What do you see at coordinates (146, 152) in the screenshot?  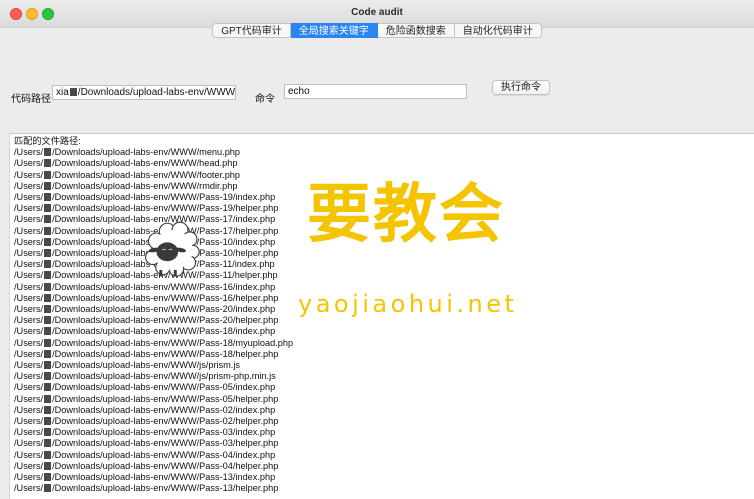 I see `result-path: /Downloads/upload-labs-env/WWW/menu.php` at bounding box center [146, 152].